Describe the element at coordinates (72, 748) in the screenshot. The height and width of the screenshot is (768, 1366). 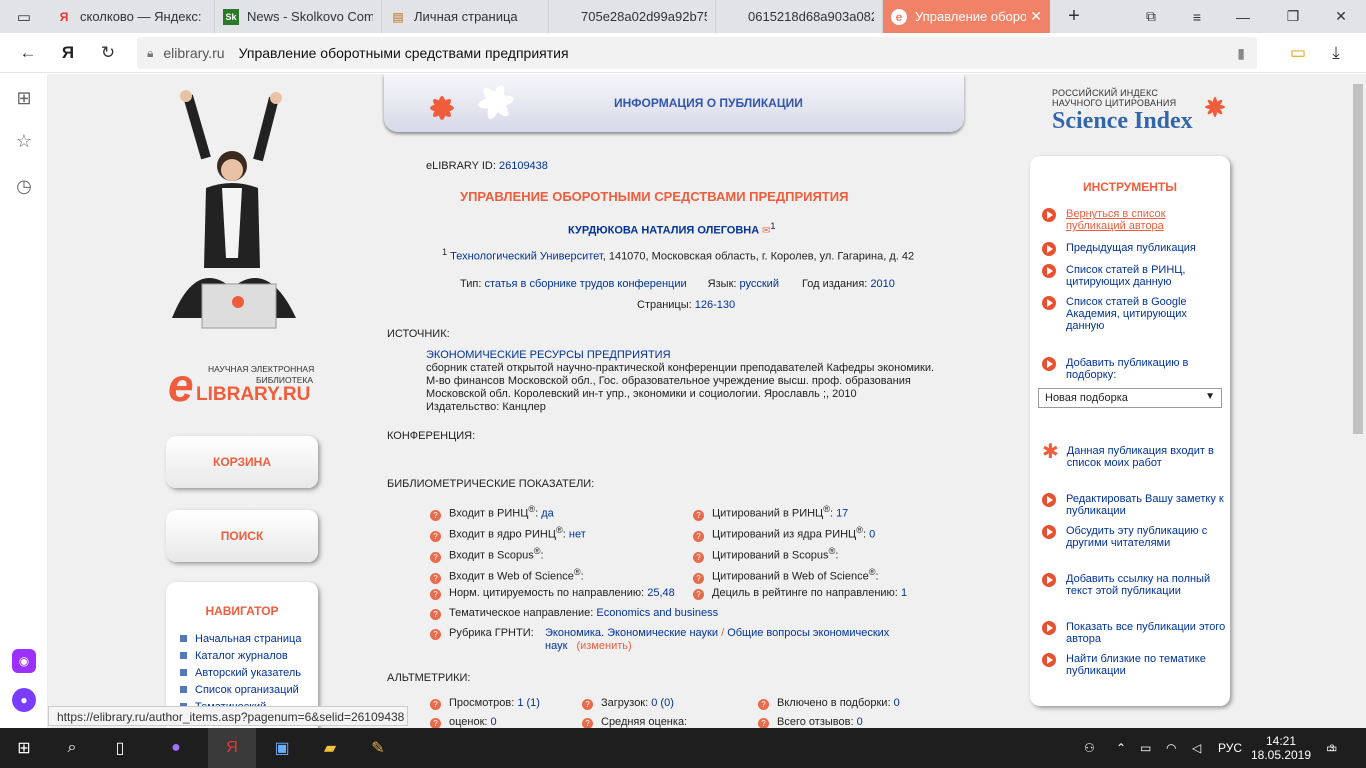
I see `search-icon: ⌕` at that location.